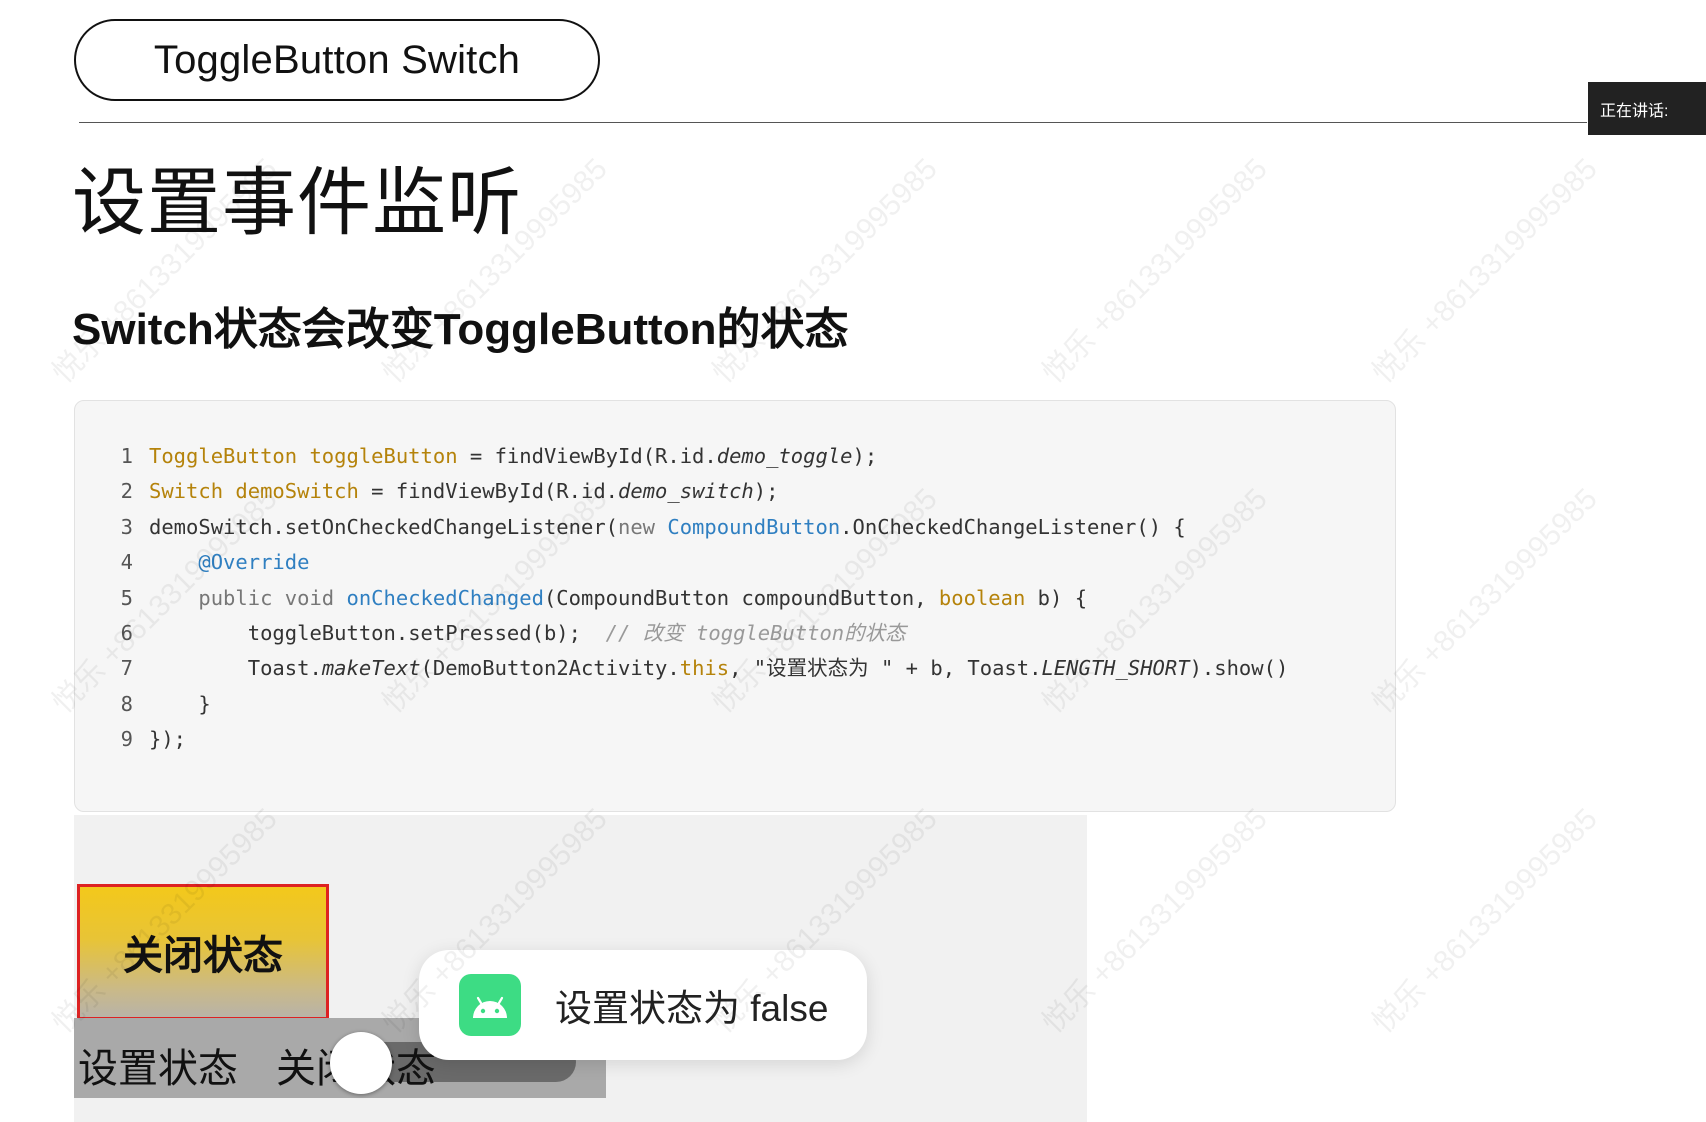 This screenshot has height=1122, width=1706. What do you see at coordinates (126, 597) in the screenshot?
I see `line-number: 5` at bounding box center [126, 597].